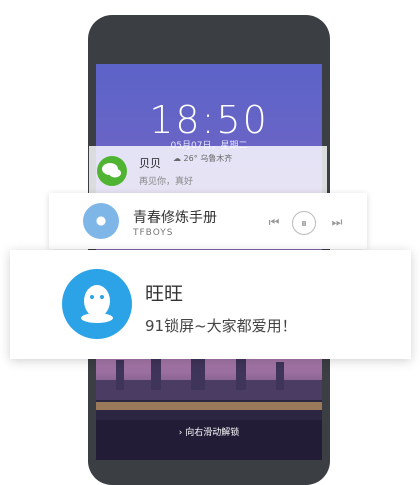 This screenshot has width=420, height=485. What do you see at coordinates (175, 218) in the screenshot?
I see `song-title: 青春修炼手册` at bounding box center [175, 218].